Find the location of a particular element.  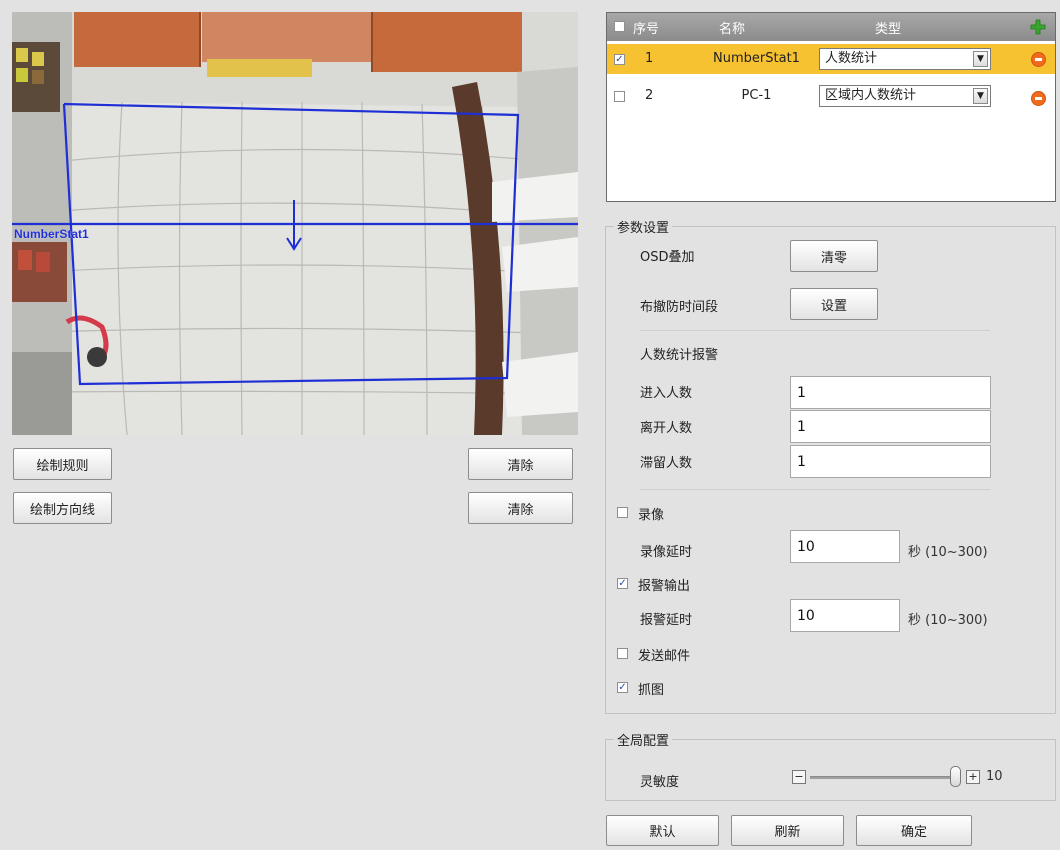

draw-rule-button: 绘制规则 is located at coordinates (62, 464).